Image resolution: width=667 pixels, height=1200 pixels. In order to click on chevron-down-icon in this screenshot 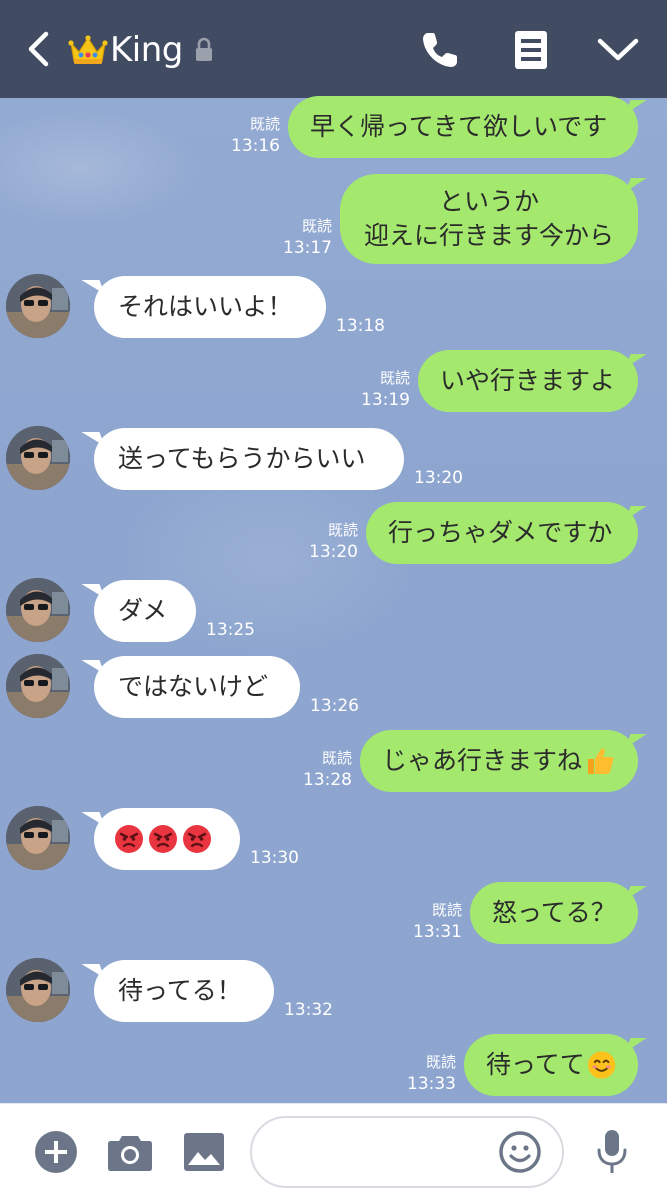, I will do `click(618, 49)`.